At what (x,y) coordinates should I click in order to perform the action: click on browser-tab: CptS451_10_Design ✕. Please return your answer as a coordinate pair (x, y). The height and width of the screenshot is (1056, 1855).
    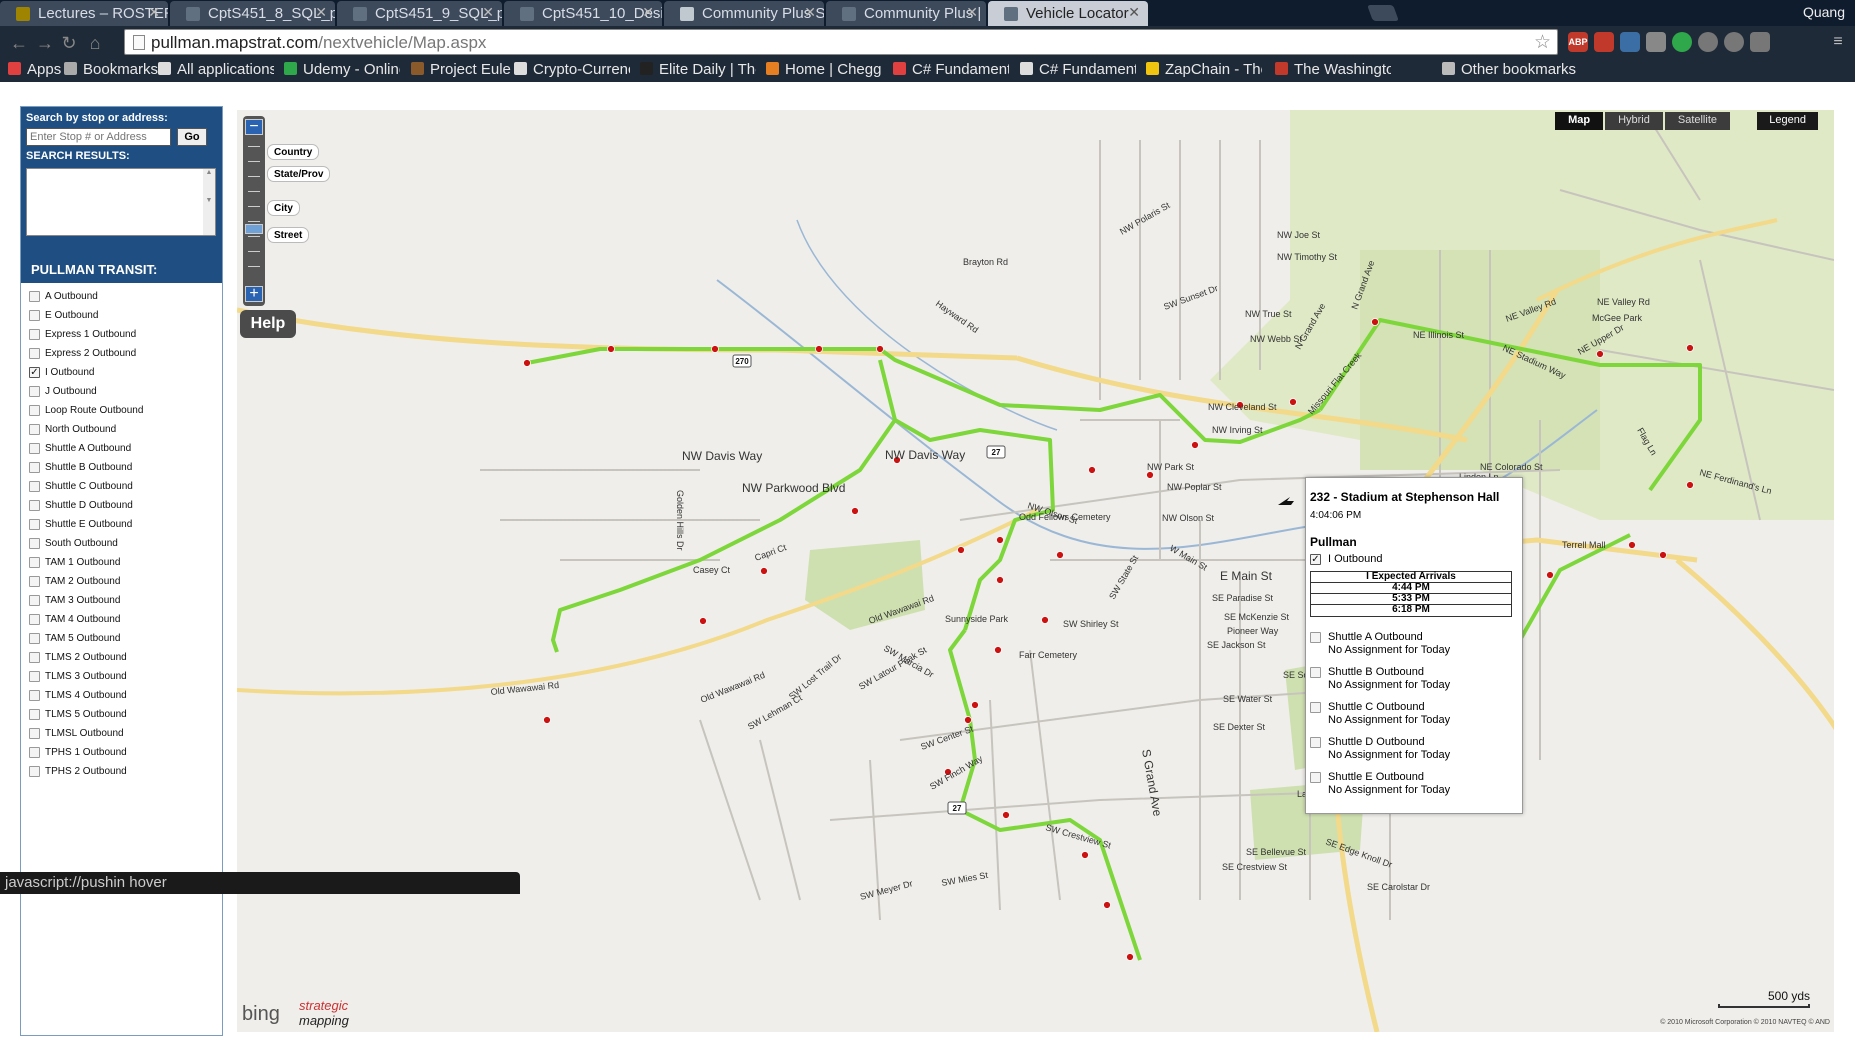
    Looking at the image, I should click on (583, 13).